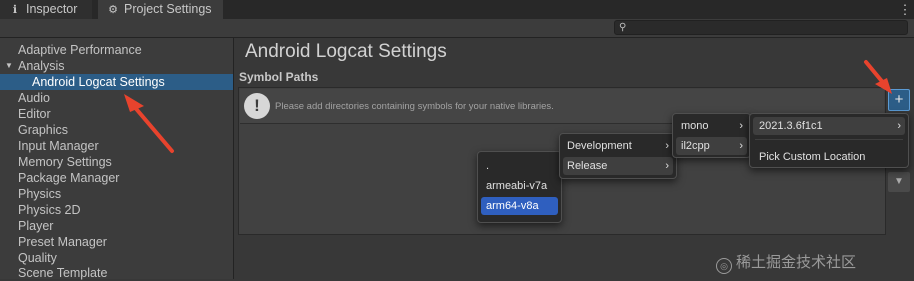 The width and height of the screenshot is (914, 281). I want to click on watermark: ◎ 稀土掘金技术社区, so click(786, 262).